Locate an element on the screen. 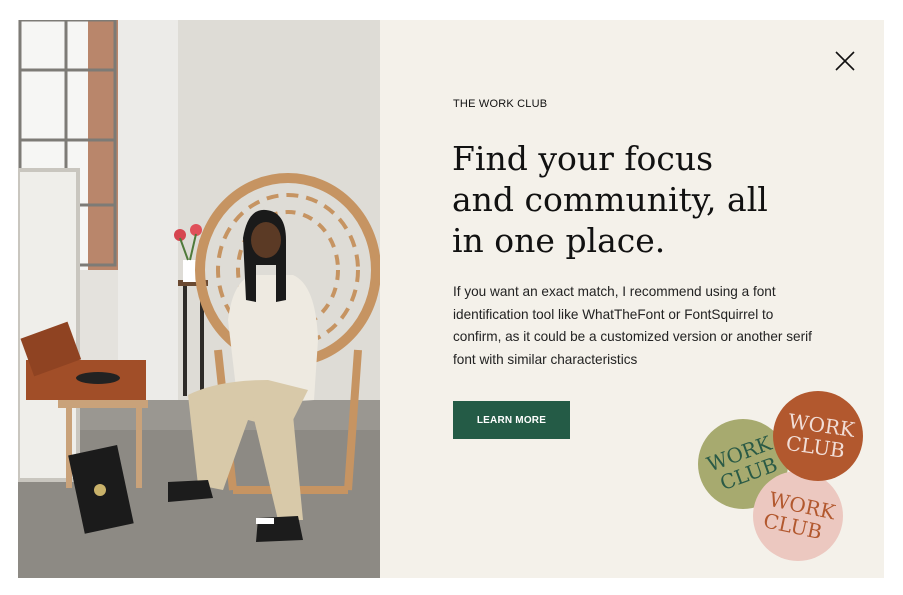  close-icon is located at coordinates (845, 61).